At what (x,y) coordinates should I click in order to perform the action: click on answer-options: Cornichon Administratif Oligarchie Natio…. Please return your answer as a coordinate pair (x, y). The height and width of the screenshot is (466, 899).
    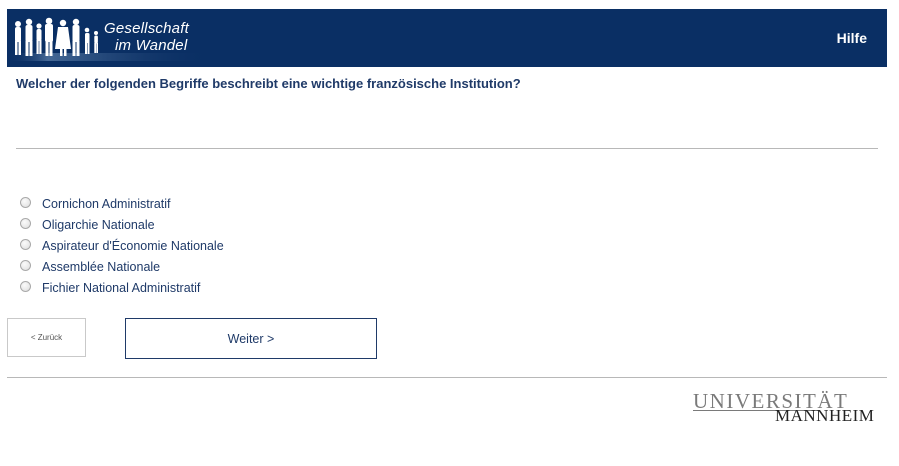
    Looking at the image, I should click on (122, 245).